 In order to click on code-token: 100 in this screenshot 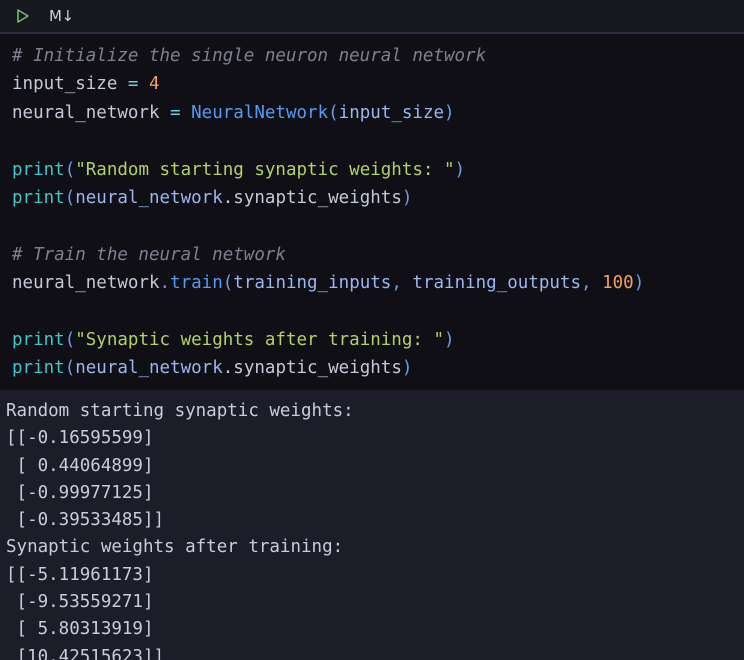, I will do `click(618, 283)`.